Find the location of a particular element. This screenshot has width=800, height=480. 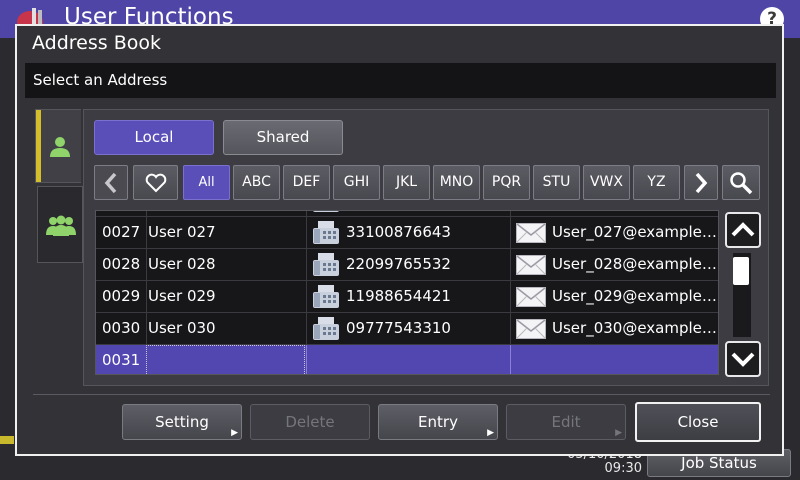

tab-active-indicator is located at coordinates (38, 146).